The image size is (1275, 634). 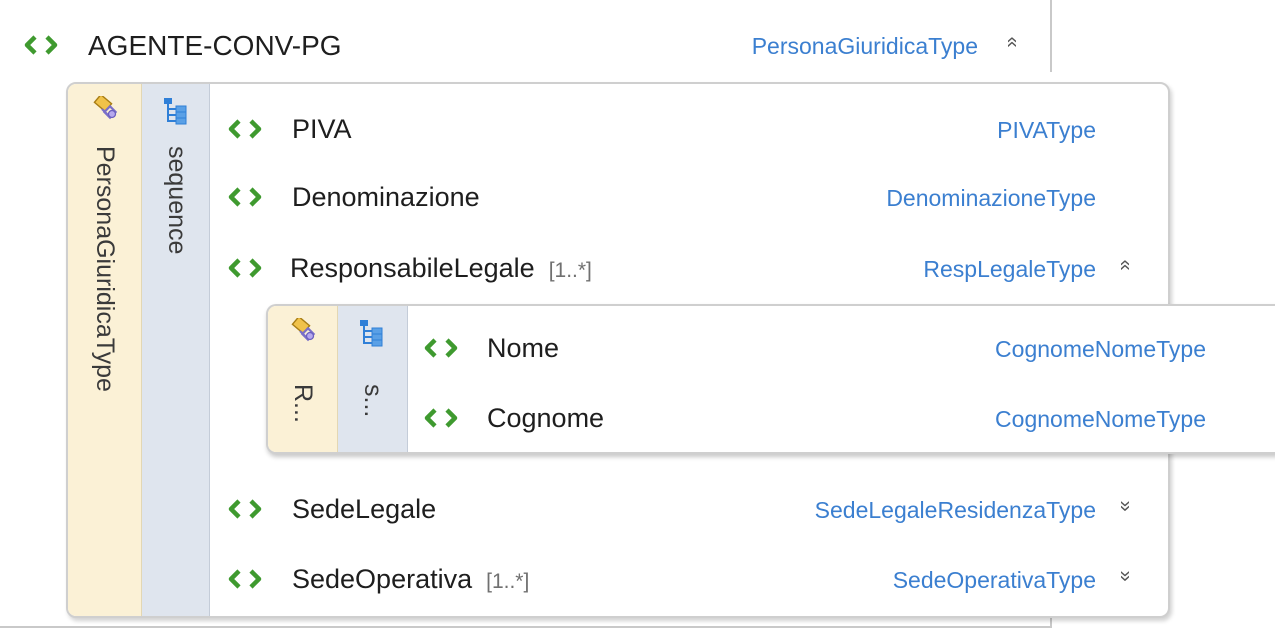 What do you see at coordinates (412, 268) in the screenshot?
I see `element-name-text: ResponsabileLegale` at bounding box center [412, 268].